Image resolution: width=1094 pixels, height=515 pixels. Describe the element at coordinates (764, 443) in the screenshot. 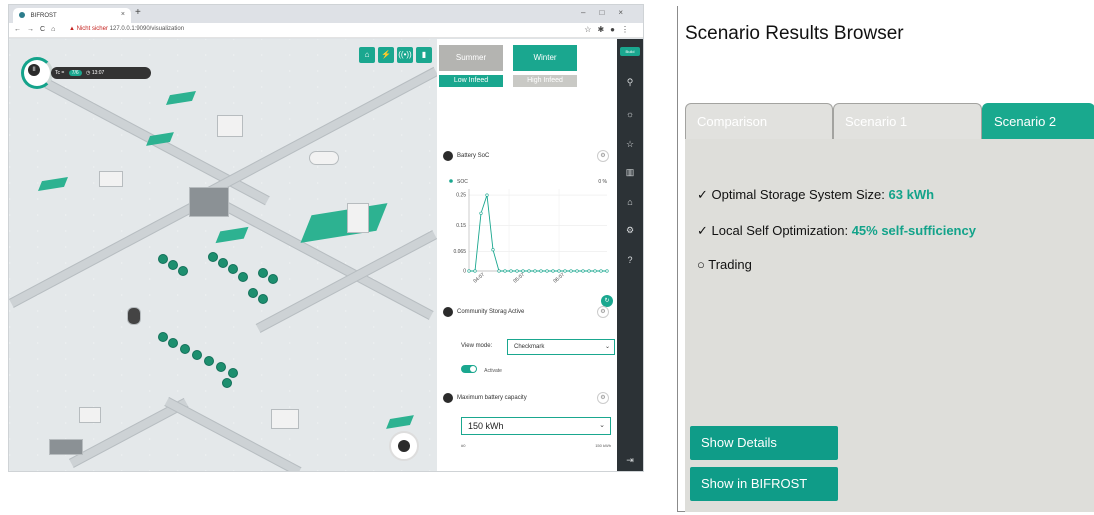

I see `show-details-button: Show Details` at that location.